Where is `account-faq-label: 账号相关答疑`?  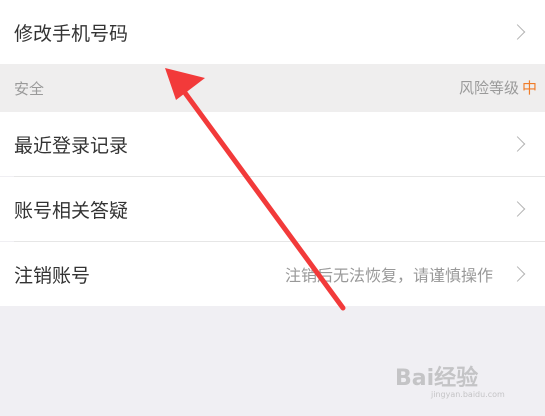 account-faq-label: 账号相关答疑 is located at coordinates (71, 210).